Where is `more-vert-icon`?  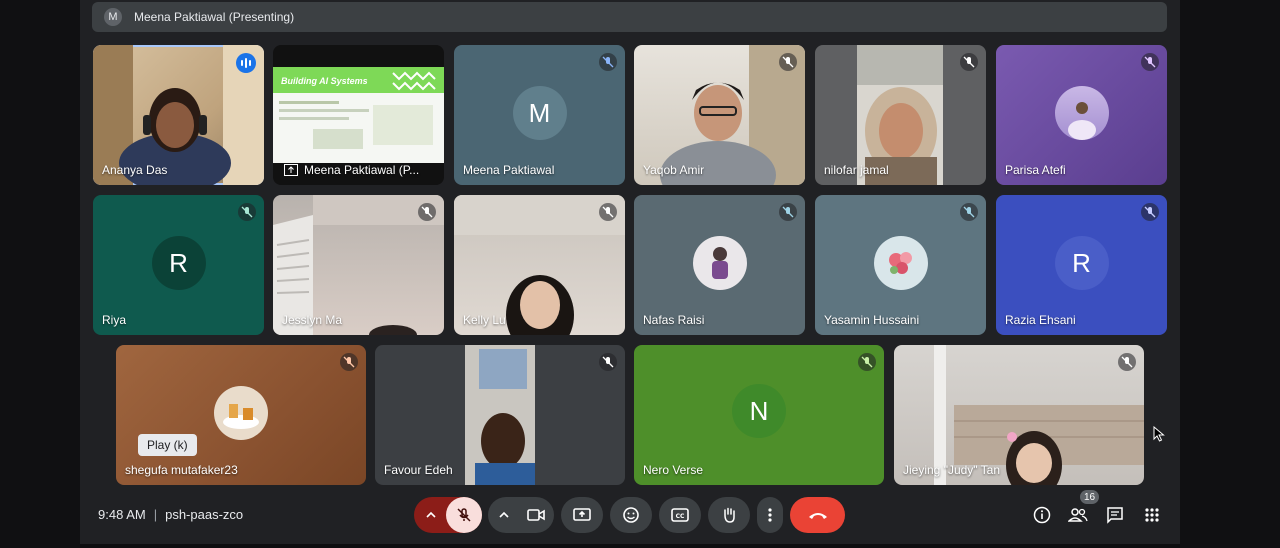
more-vert-icon is located at coordinates (770, 515).